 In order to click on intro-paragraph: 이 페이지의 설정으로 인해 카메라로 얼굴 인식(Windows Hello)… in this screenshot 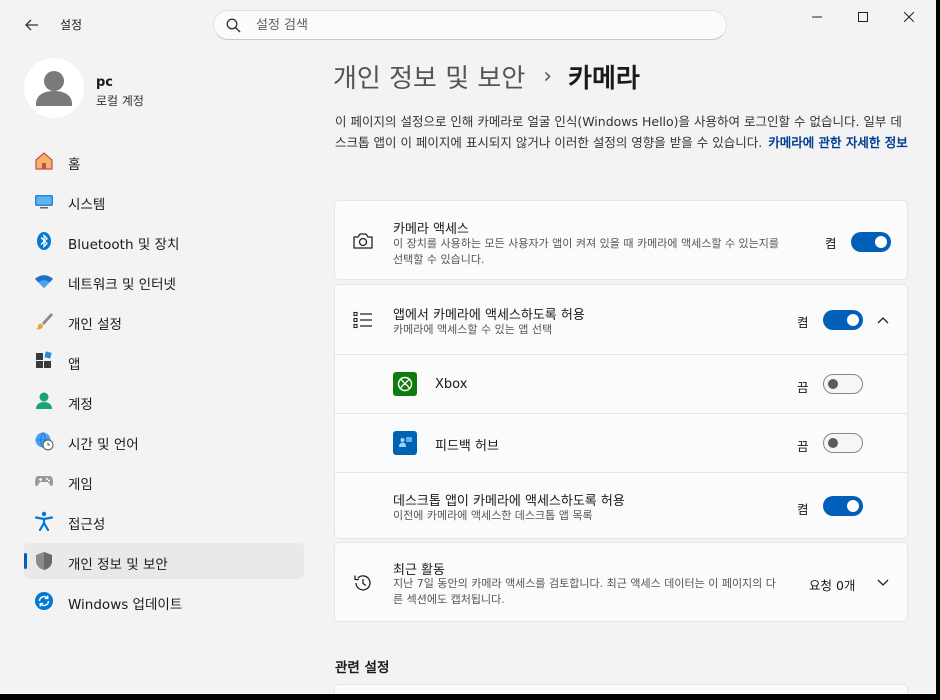, I will do `click(622, 132)`.